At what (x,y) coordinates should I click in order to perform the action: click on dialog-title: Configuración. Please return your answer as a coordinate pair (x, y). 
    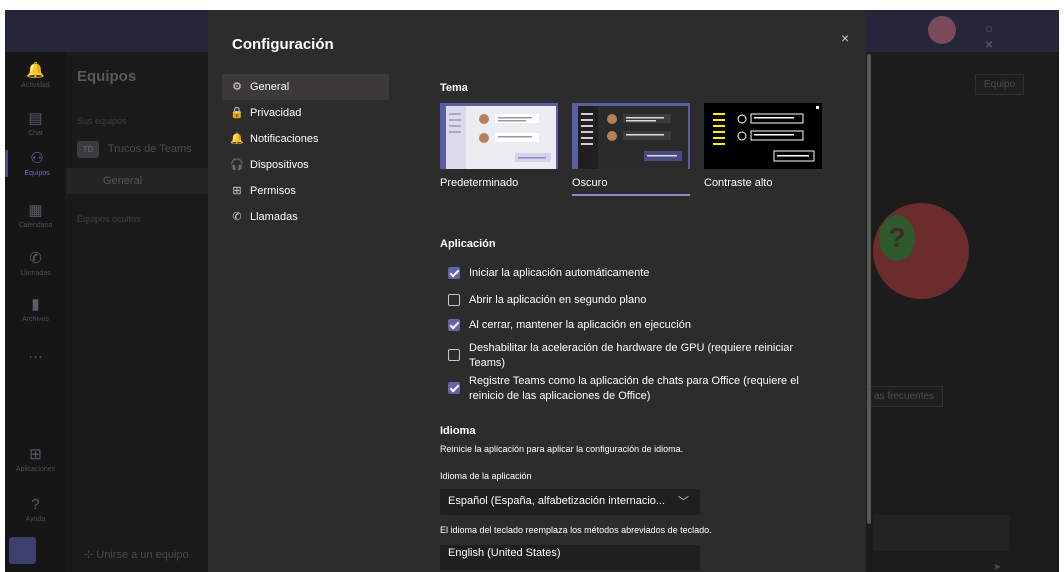
    Looking at the image, I should click on (283, 44).